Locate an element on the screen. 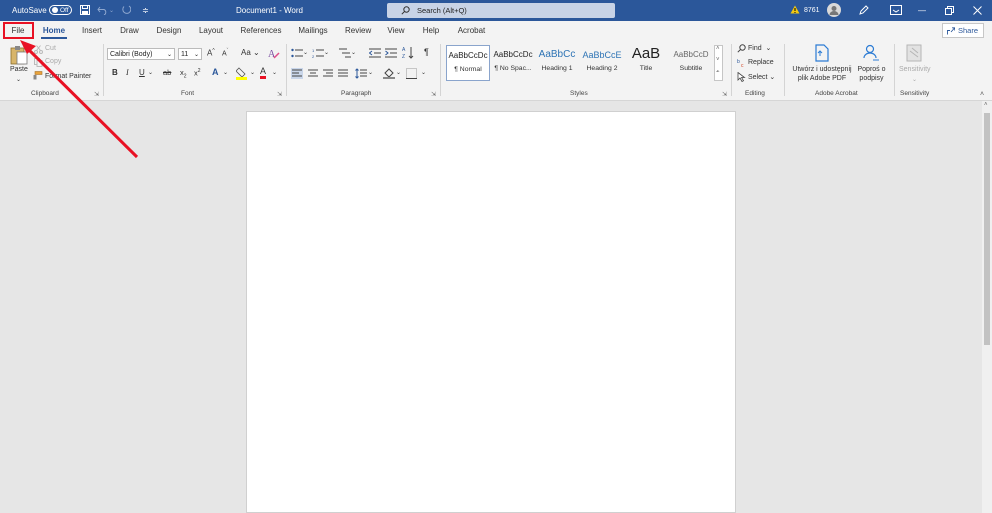 This screenshot has height=513, width=992. arrow-head is located at coordinates (28, 47).